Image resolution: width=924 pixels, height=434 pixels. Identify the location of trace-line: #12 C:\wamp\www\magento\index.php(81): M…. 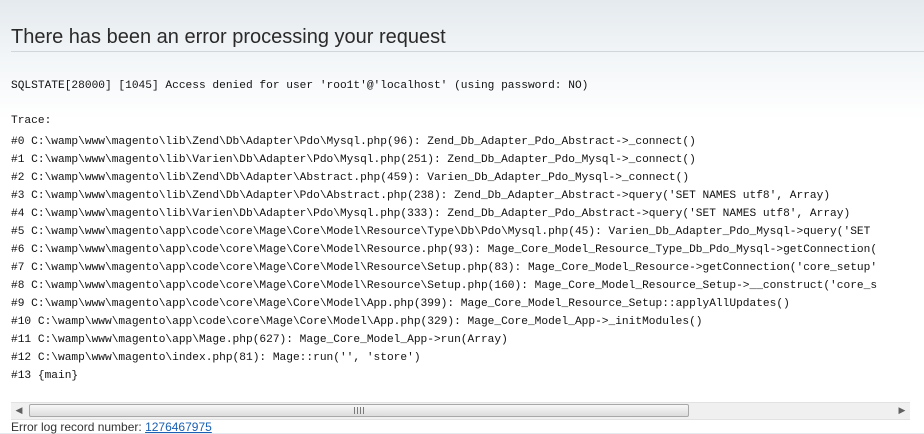
(216, 358).